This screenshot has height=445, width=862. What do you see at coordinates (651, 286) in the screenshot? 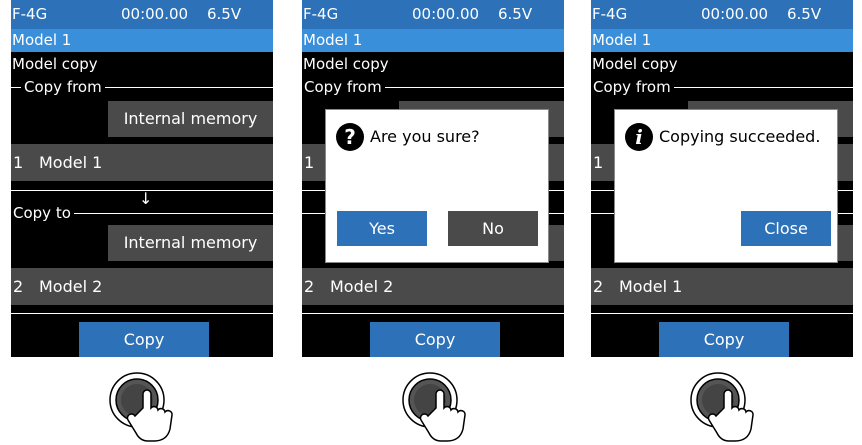
I see `copy-to-model-name: Model 1` at bounding box center [651, 286].